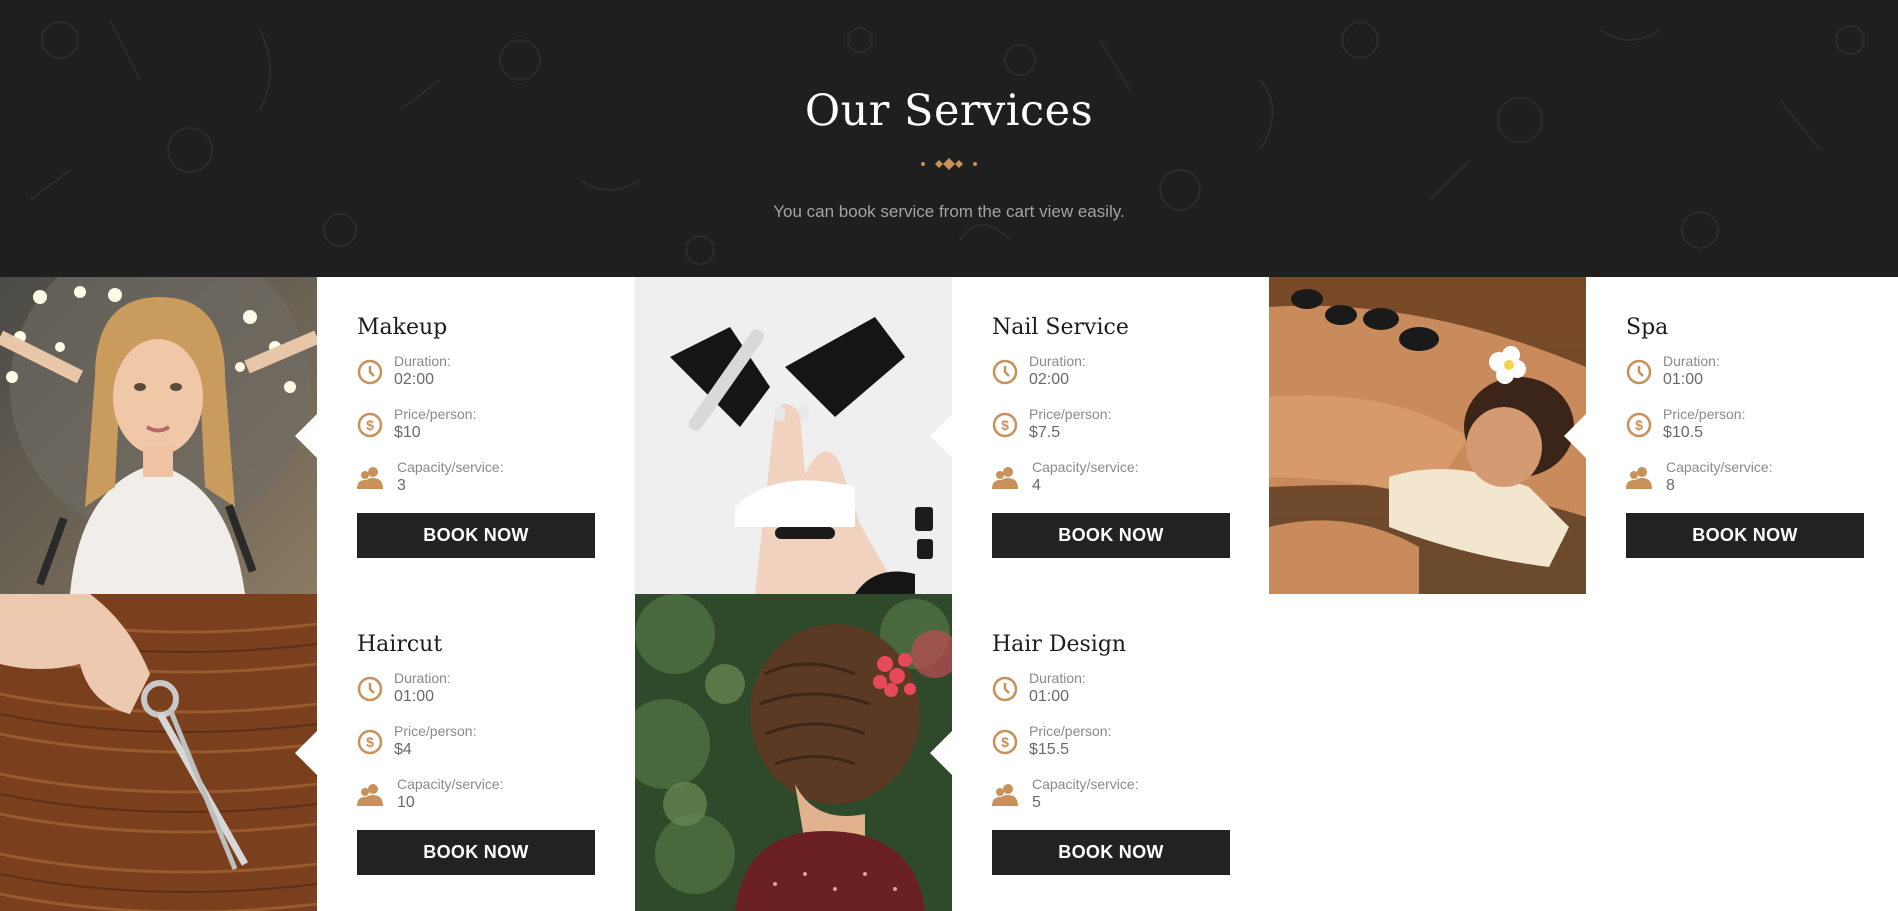 This screenshot has width=1898, height=911. Describe the element at coordinates (403, 749) in the screenshot. I see `price-value: $4` at that location.